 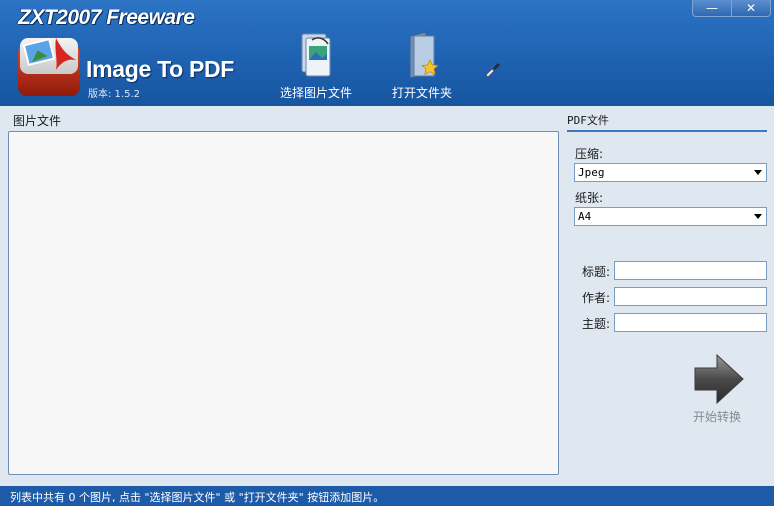 I want to click on select-images-button: 选择图片文件, so click(x=316, y=65).